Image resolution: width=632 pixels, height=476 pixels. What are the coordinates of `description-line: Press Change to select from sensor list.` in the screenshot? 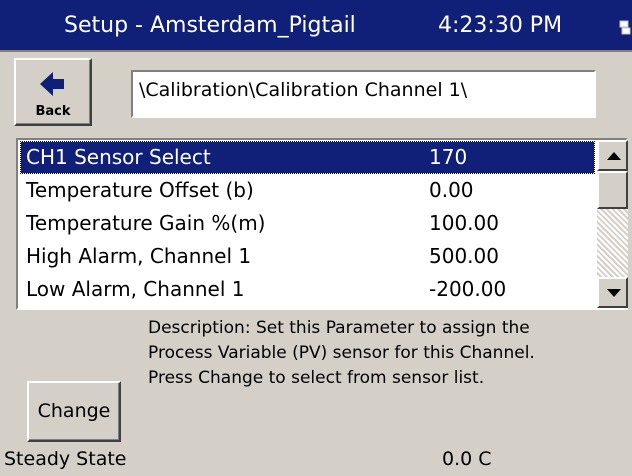 It's located at (316, 378).